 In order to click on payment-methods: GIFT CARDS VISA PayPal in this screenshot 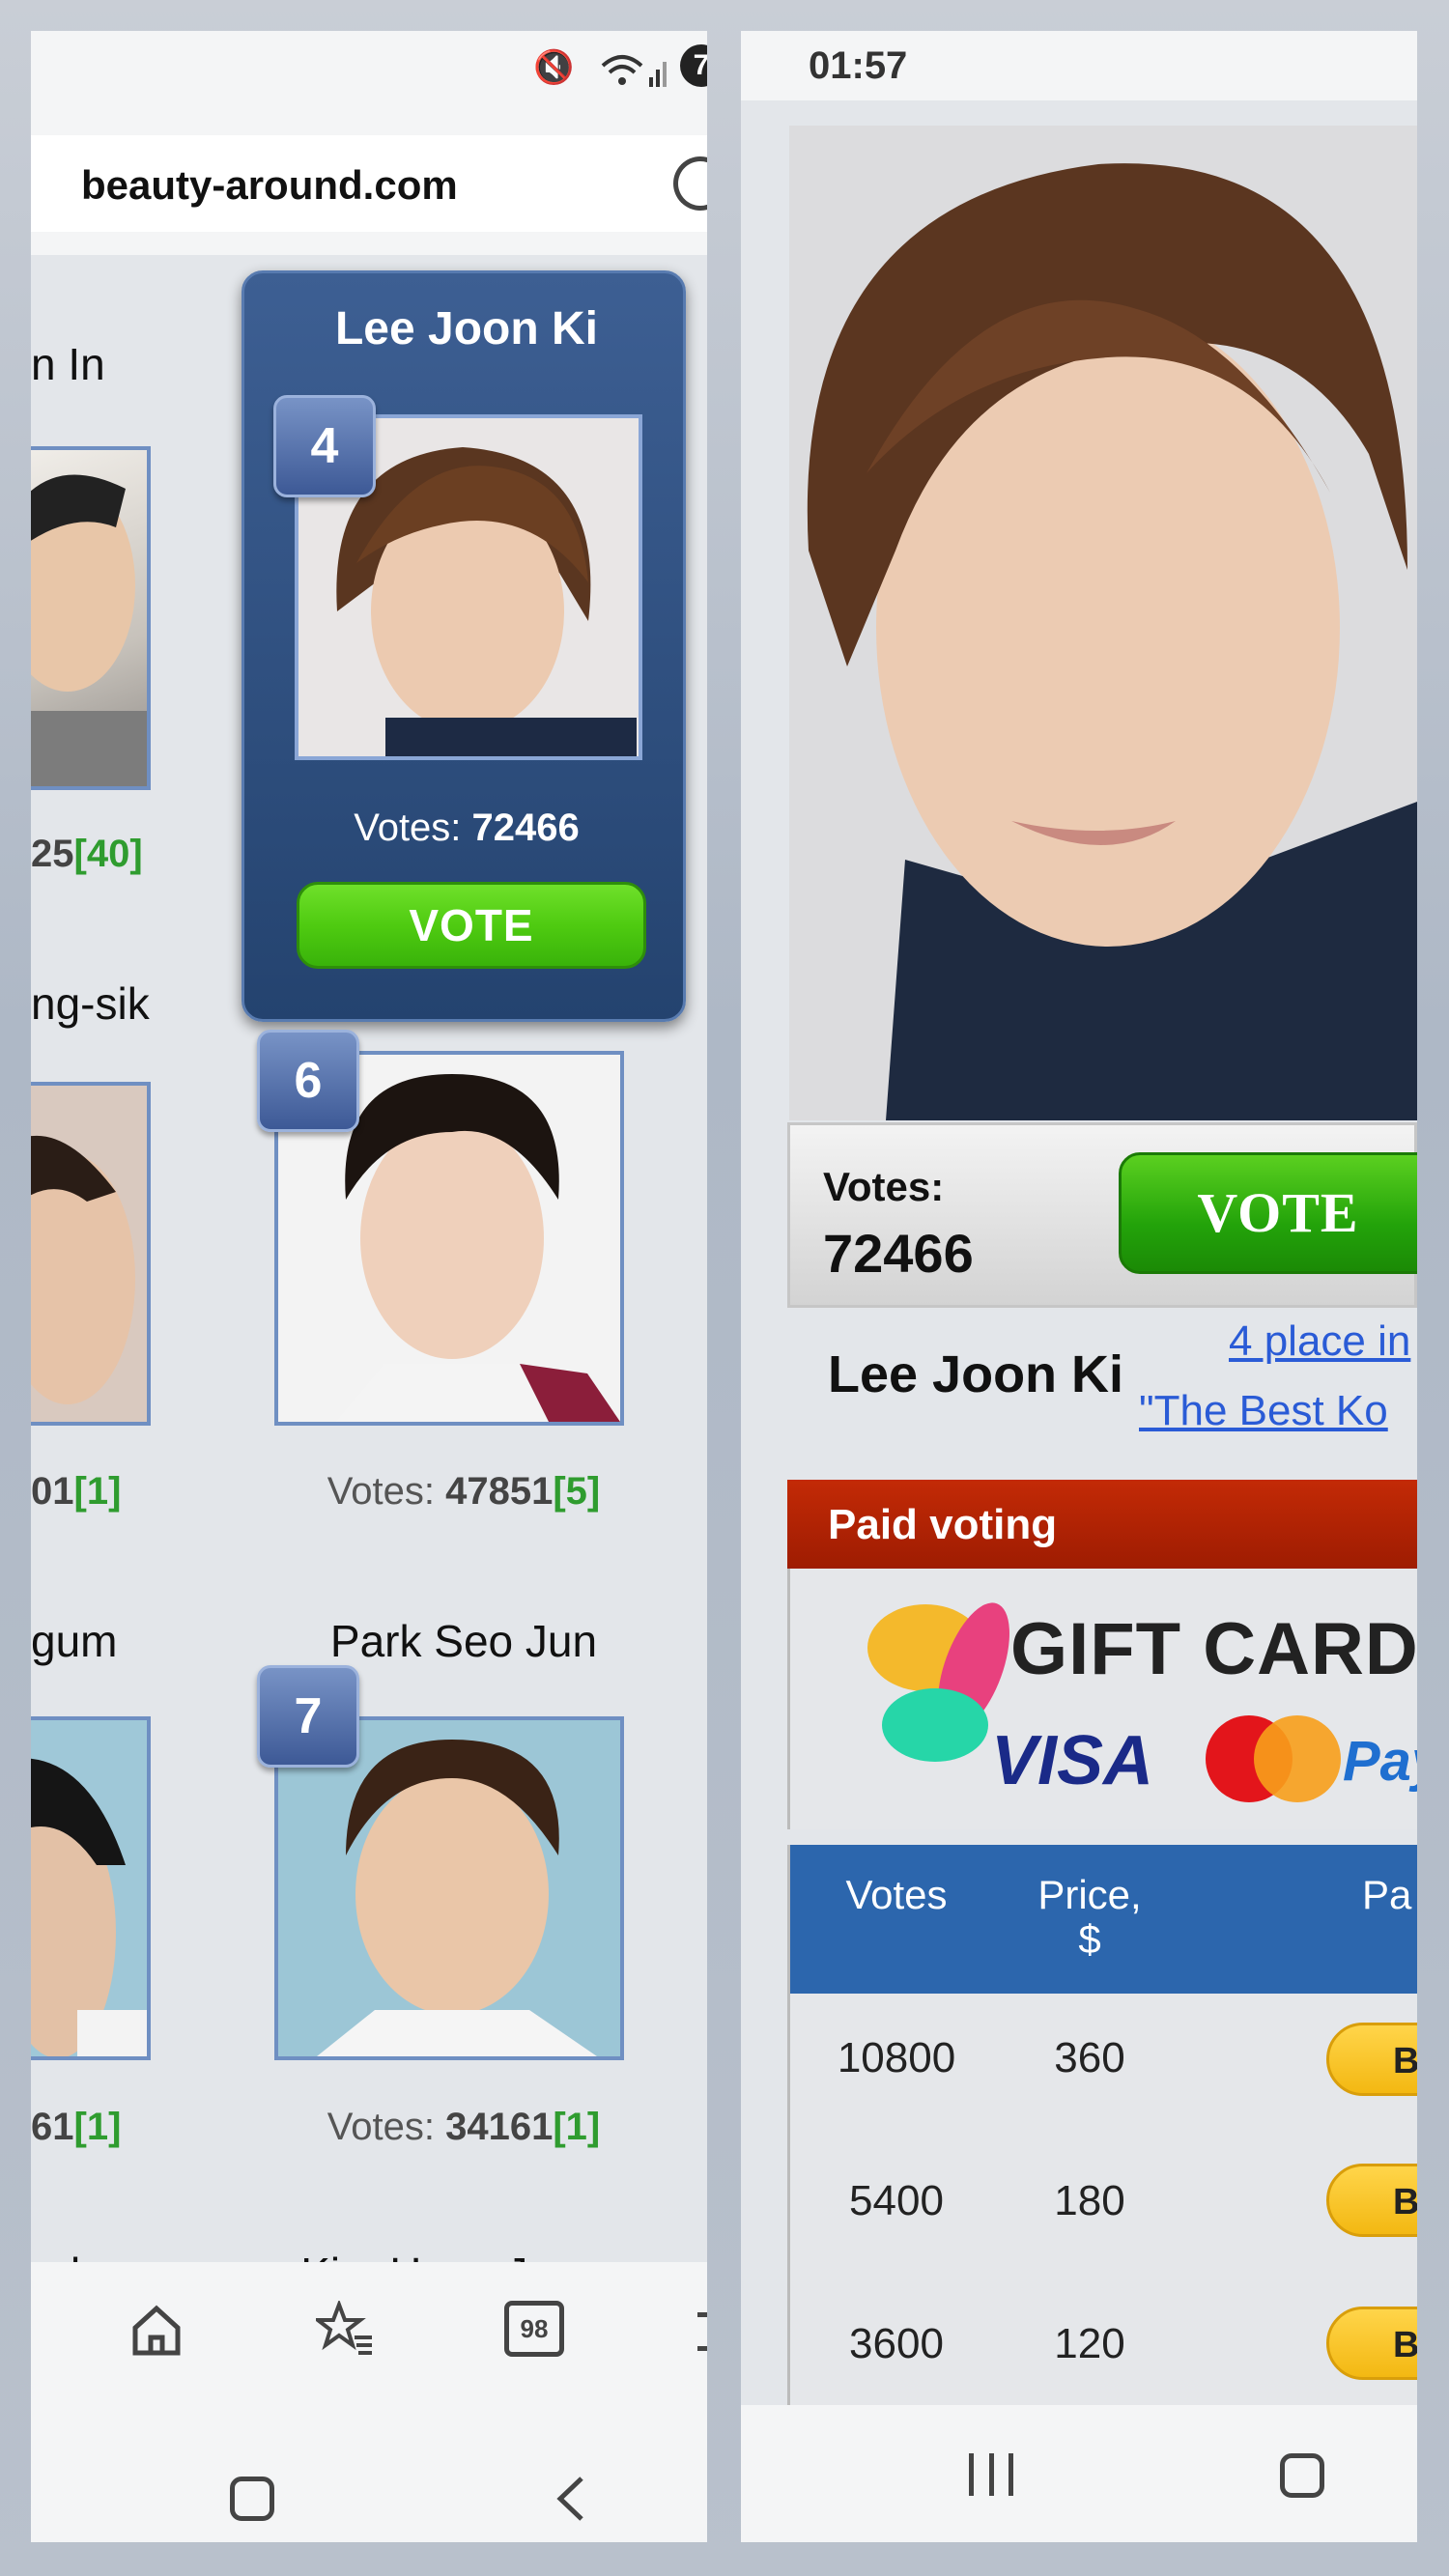, I will do `click(1102, 1699)`.